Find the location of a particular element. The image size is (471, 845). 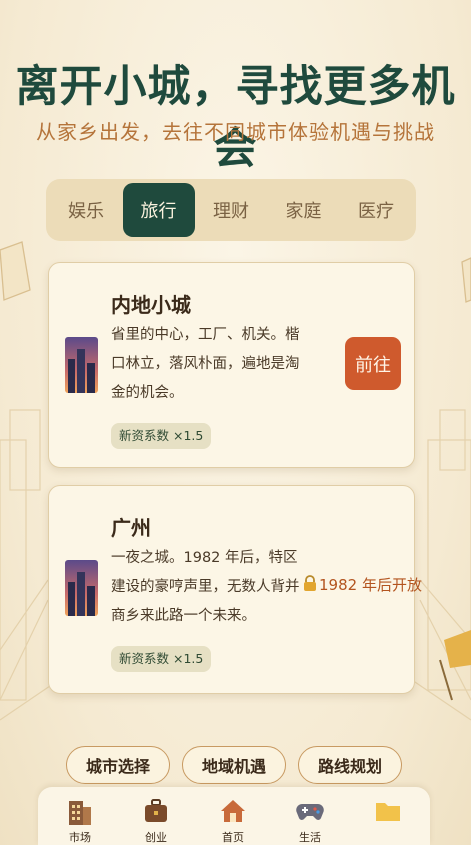

lock-icon is located at coordinates (310, 584).